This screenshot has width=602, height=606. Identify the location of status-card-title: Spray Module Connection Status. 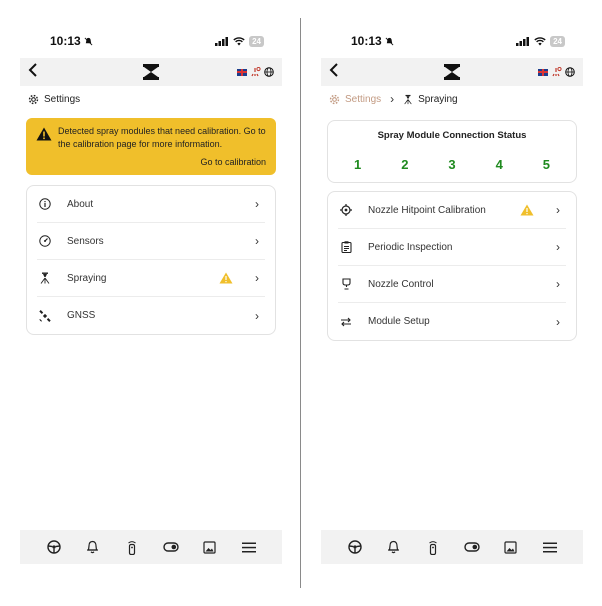
(452, 135).